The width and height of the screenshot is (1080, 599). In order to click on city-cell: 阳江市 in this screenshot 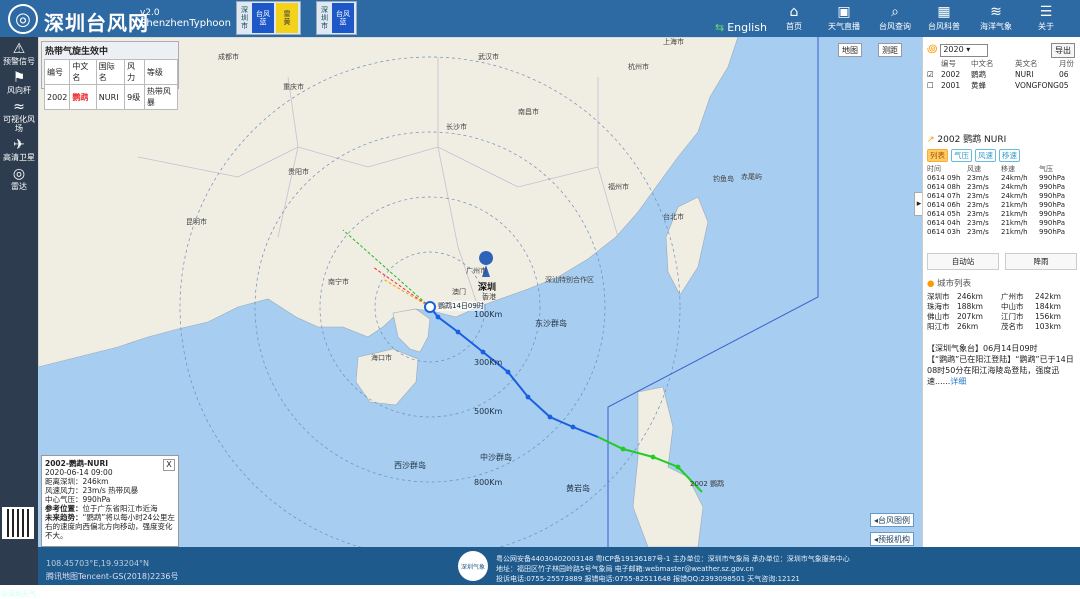, I will do `click(938, 326)`.